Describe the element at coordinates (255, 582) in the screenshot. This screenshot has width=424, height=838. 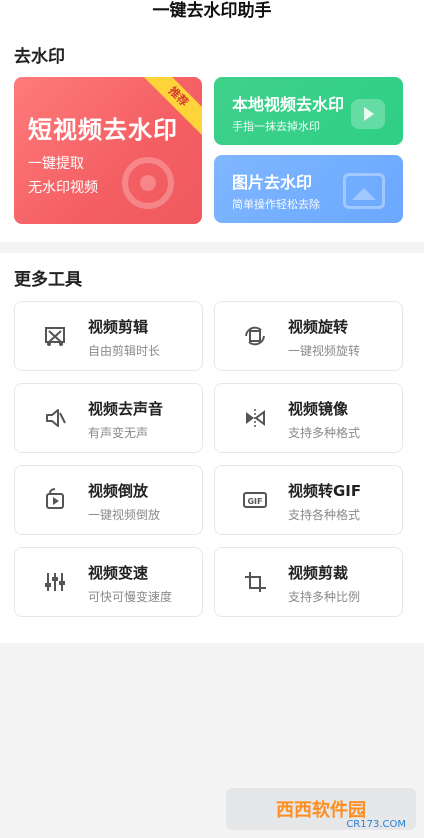
I see `crop-icon` at that location.